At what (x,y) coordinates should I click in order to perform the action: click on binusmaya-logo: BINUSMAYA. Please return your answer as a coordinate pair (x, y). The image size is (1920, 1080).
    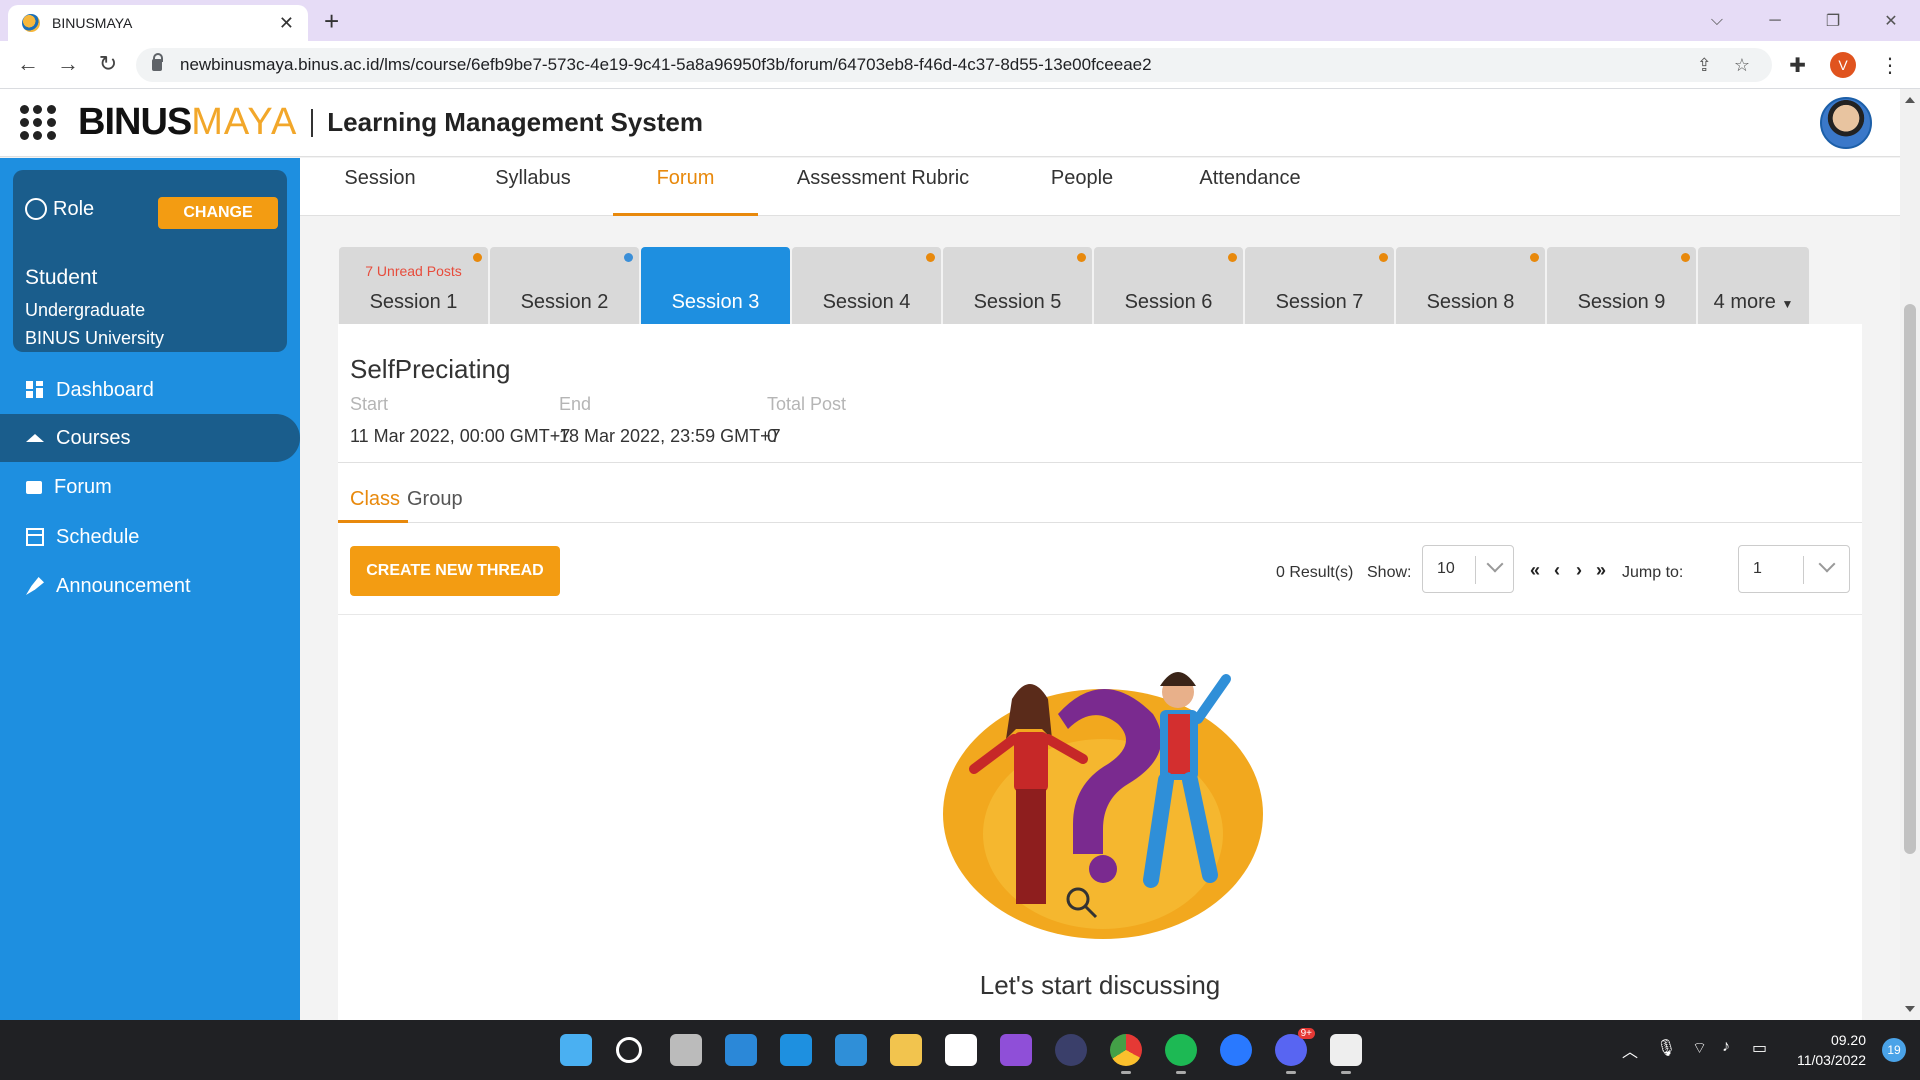
    Looking at the image, I should click on (187, 122).